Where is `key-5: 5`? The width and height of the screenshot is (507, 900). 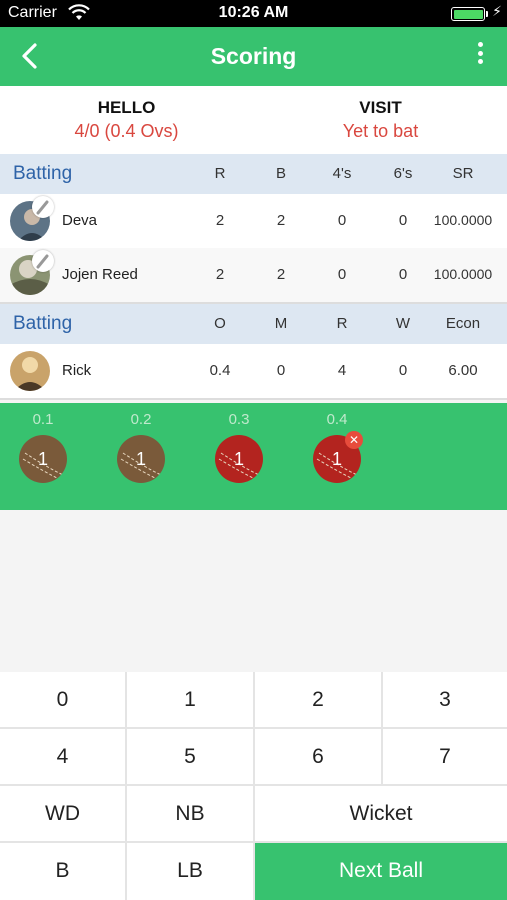
key-5: 5 is located at coordinates (190, 756).